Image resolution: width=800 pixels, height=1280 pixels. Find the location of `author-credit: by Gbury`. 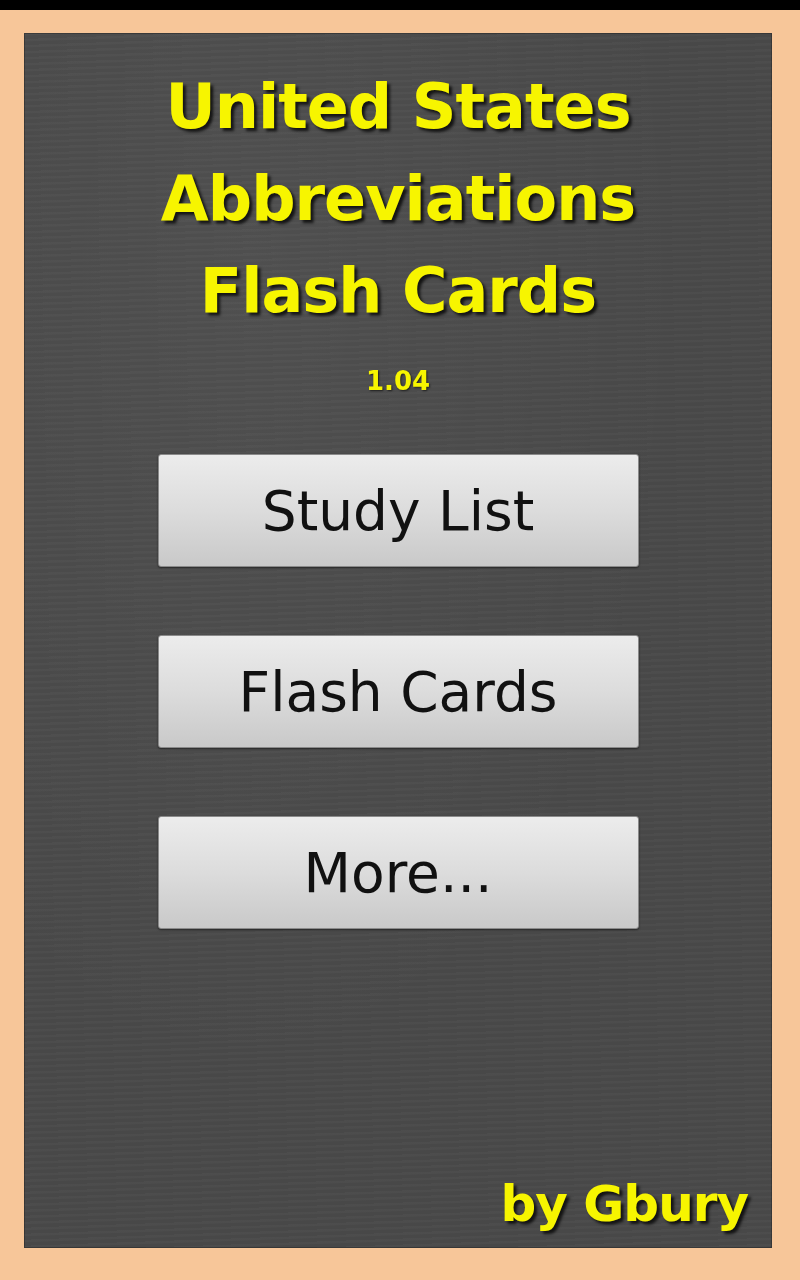

author-credit: by Gbury is located at coordinates (624, 1204).